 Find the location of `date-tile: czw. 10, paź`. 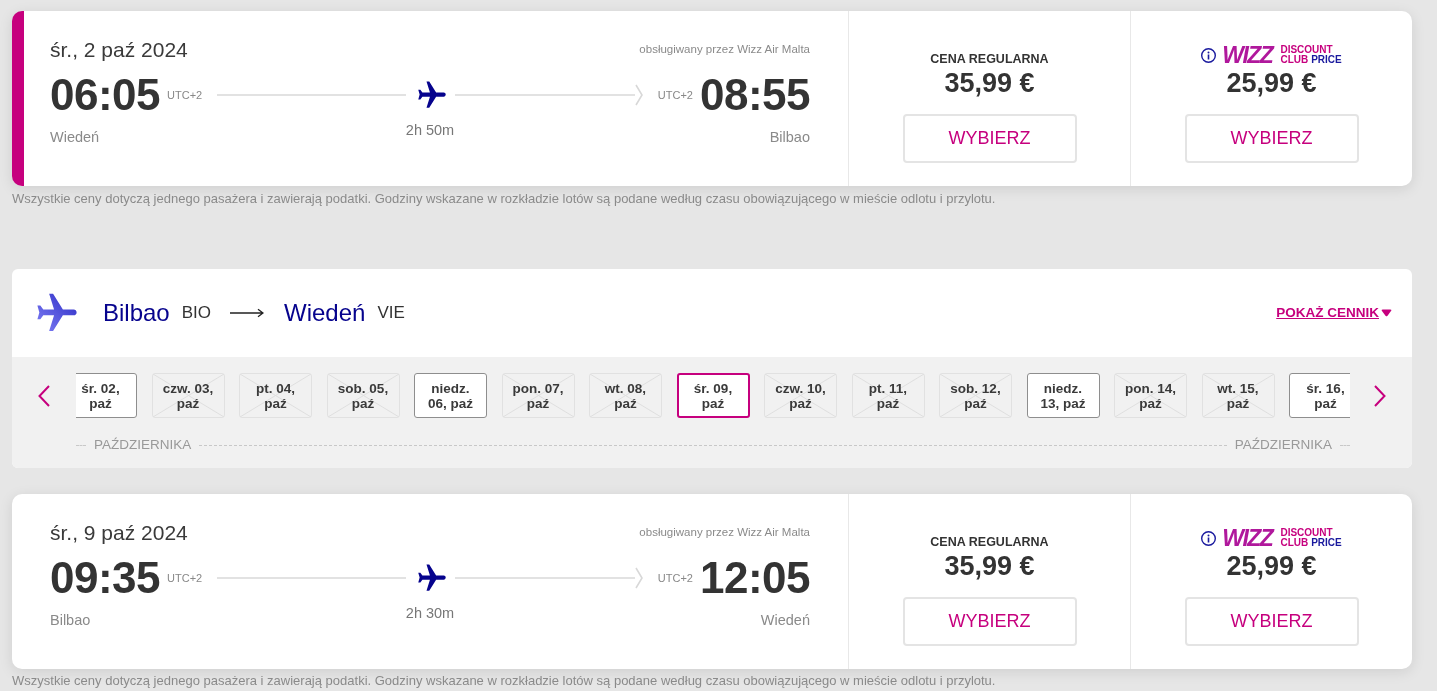

date-tile: czw. 10, paź is located at coordinates (800, 395).